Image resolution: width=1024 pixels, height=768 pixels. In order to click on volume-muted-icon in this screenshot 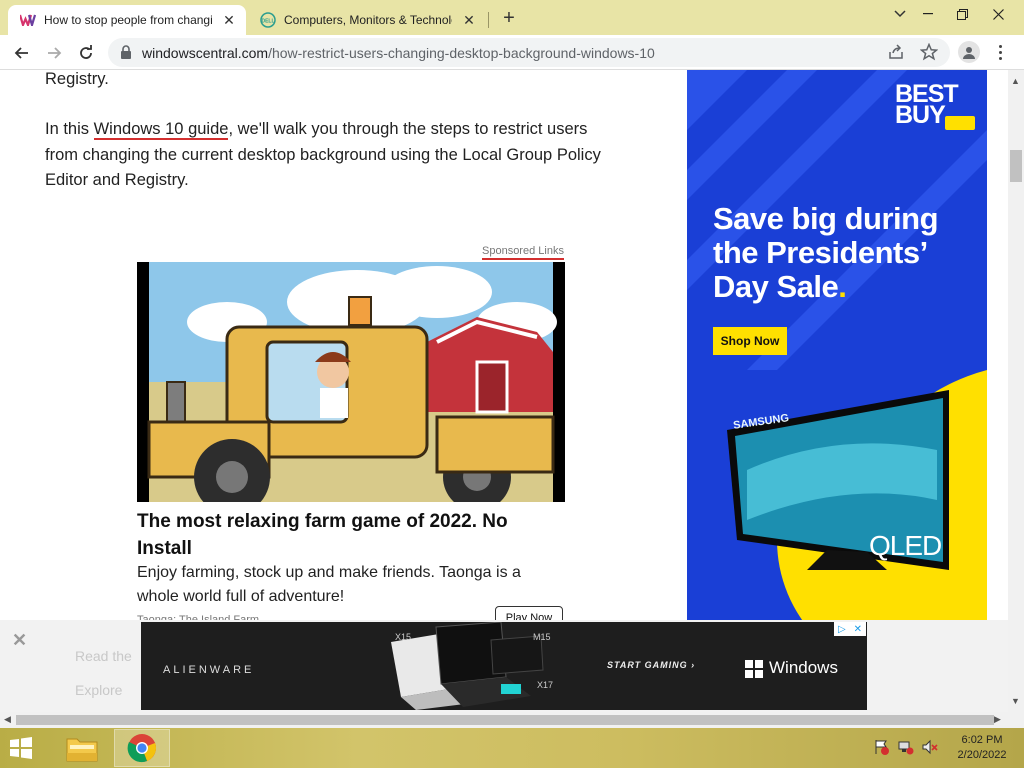, I will do `click(931, 748)`.